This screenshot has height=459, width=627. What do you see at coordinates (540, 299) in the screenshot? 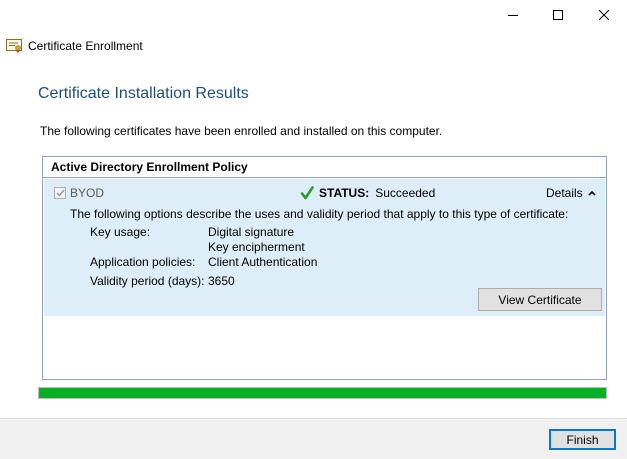
I see `view-certificate-button: View Certificate` at bounding box center [540, 299].